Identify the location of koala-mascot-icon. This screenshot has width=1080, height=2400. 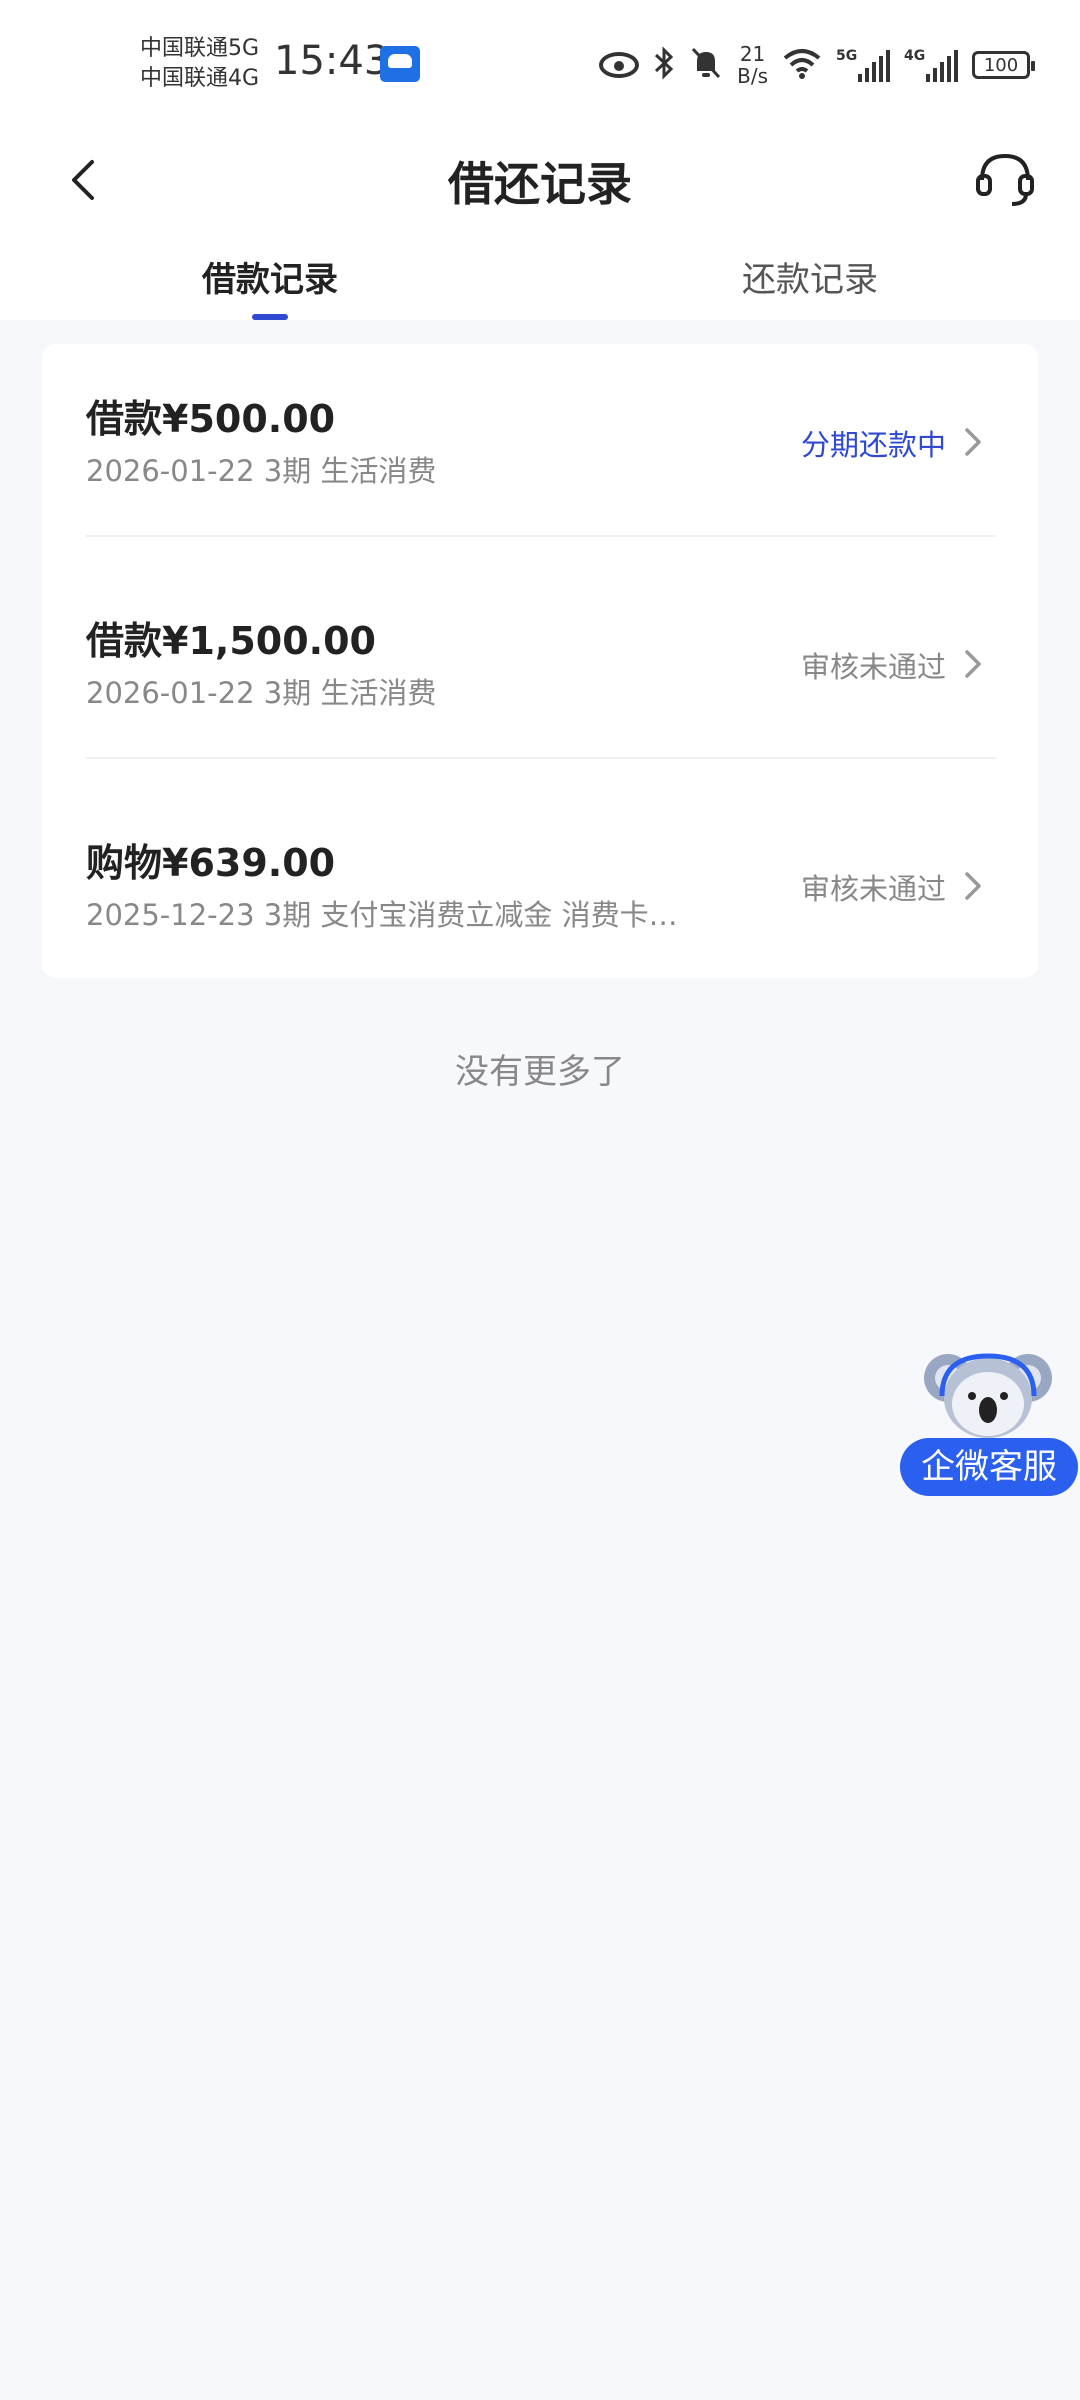
(988, 1395).